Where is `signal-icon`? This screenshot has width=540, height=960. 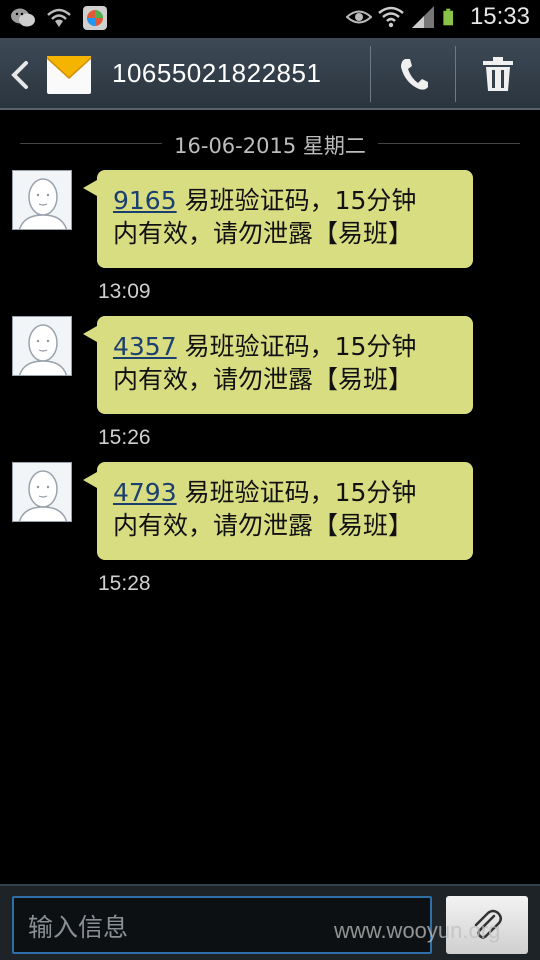 signal-icon is located at coordinates (422, 17).